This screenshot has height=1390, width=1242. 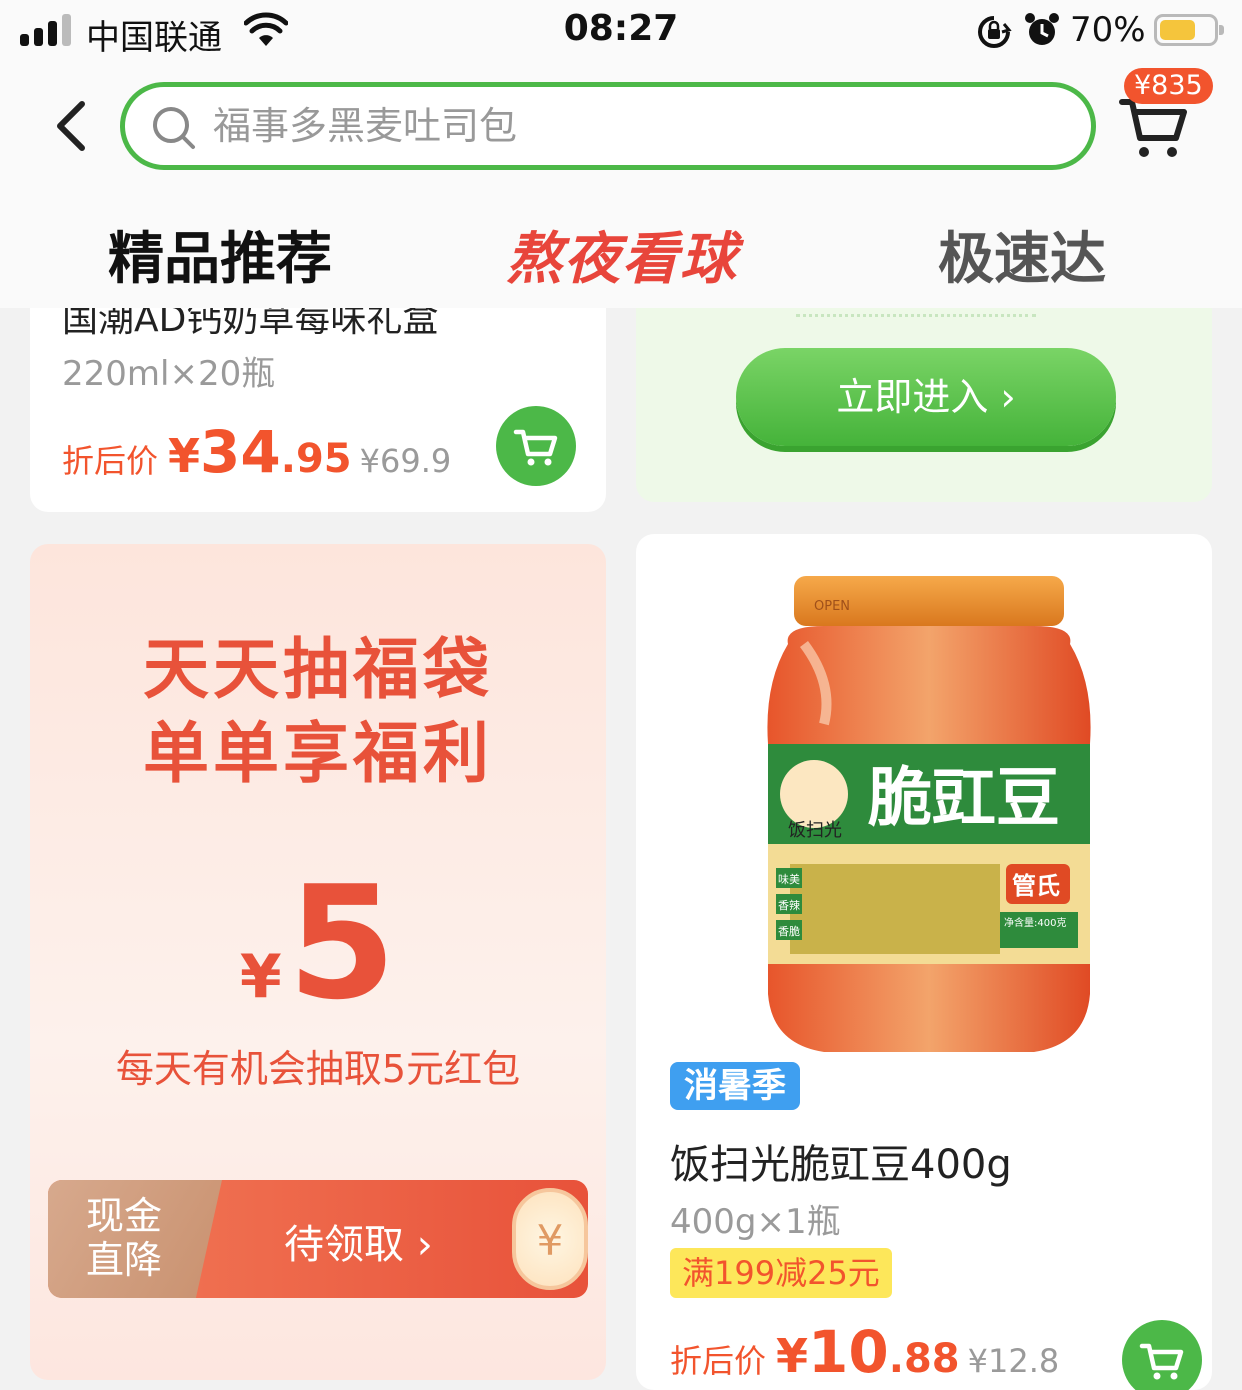 What do you see at coordinates (789, 905) in the screenshot?
I see `svg-text: 香辣` at bounding box center [789, 905].